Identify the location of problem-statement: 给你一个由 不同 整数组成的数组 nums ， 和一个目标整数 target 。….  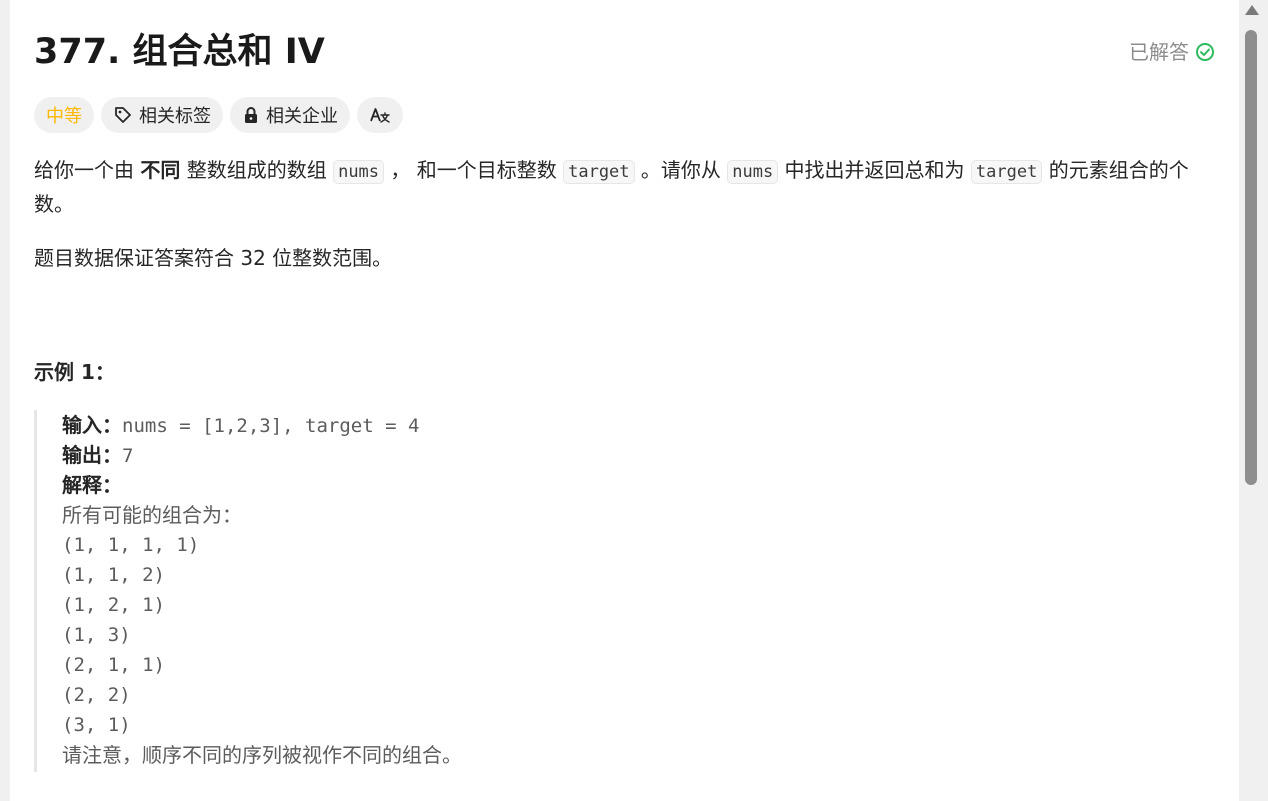
(624, 214).